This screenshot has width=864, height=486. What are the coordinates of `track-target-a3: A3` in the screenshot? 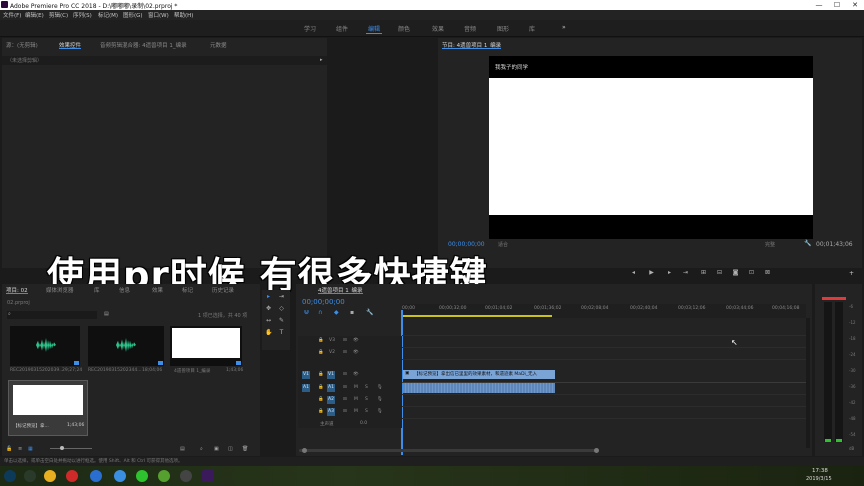 It's located at (331, 412).